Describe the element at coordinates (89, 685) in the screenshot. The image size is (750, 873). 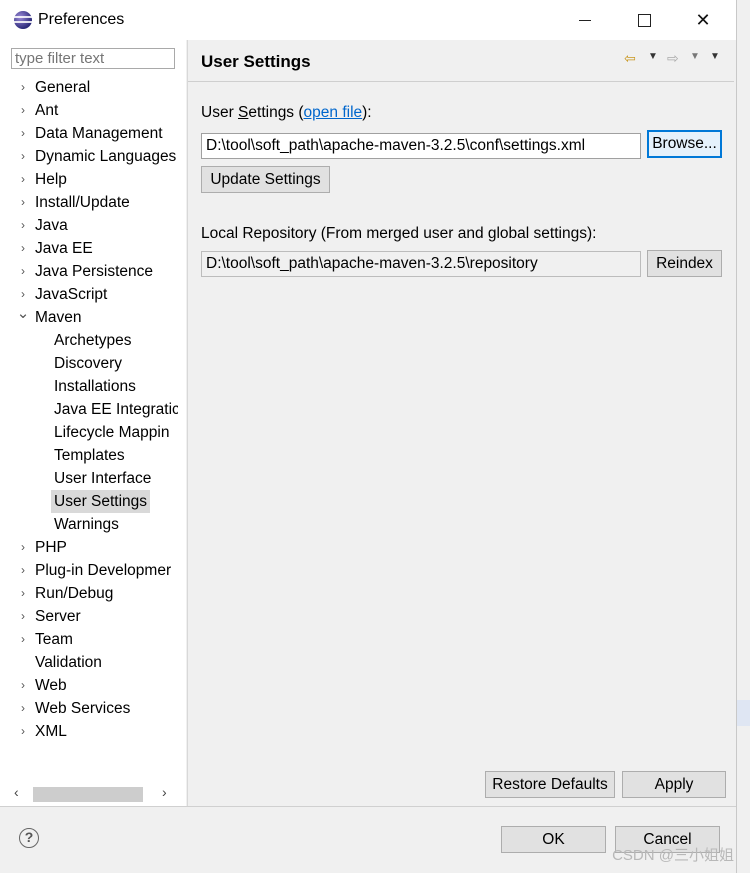
I see `tree-item: › Web` at that location.